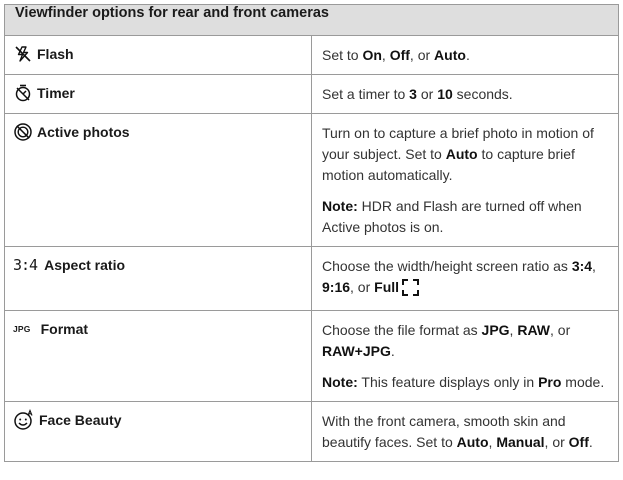  Describe the element at coordinates (22, 329) in the screenshot. I see `jpg-format-icon: JPG` at that location.